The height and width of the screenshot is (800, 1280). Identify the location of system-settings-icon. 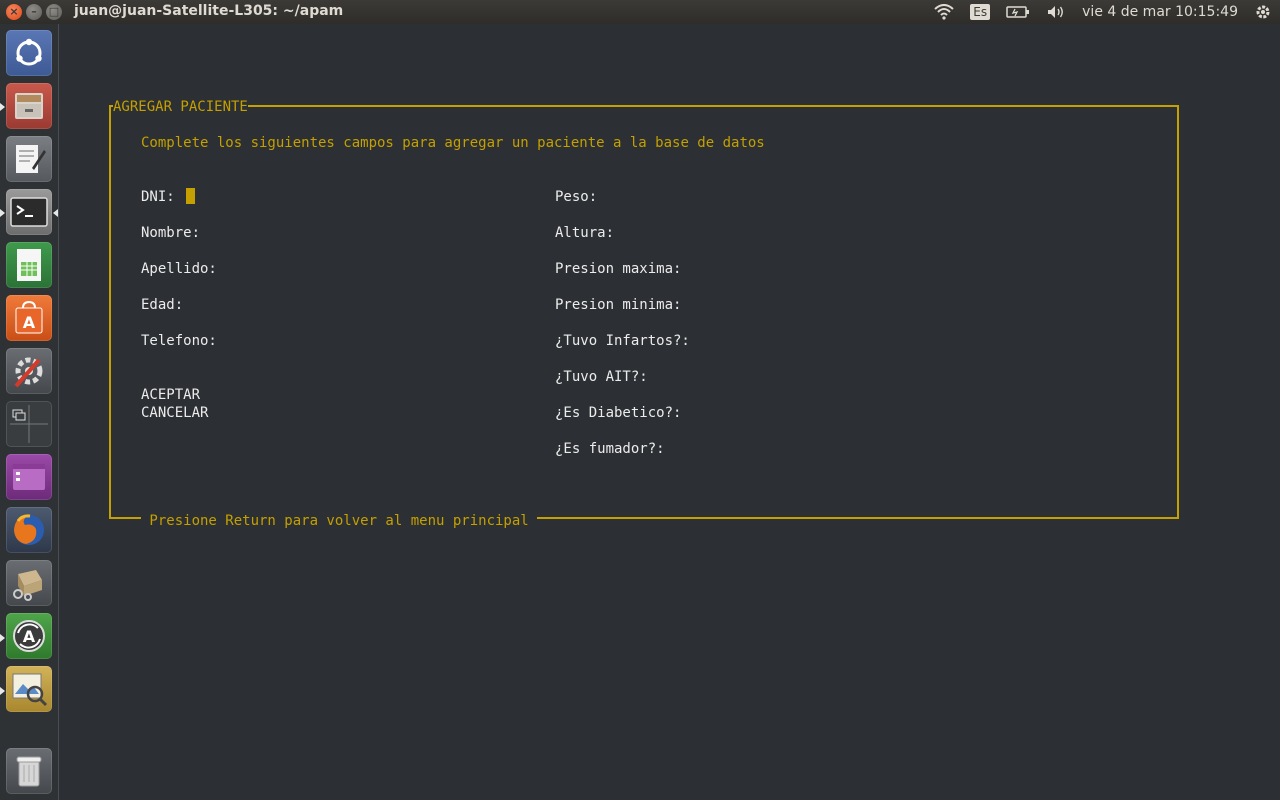
(28, 372).